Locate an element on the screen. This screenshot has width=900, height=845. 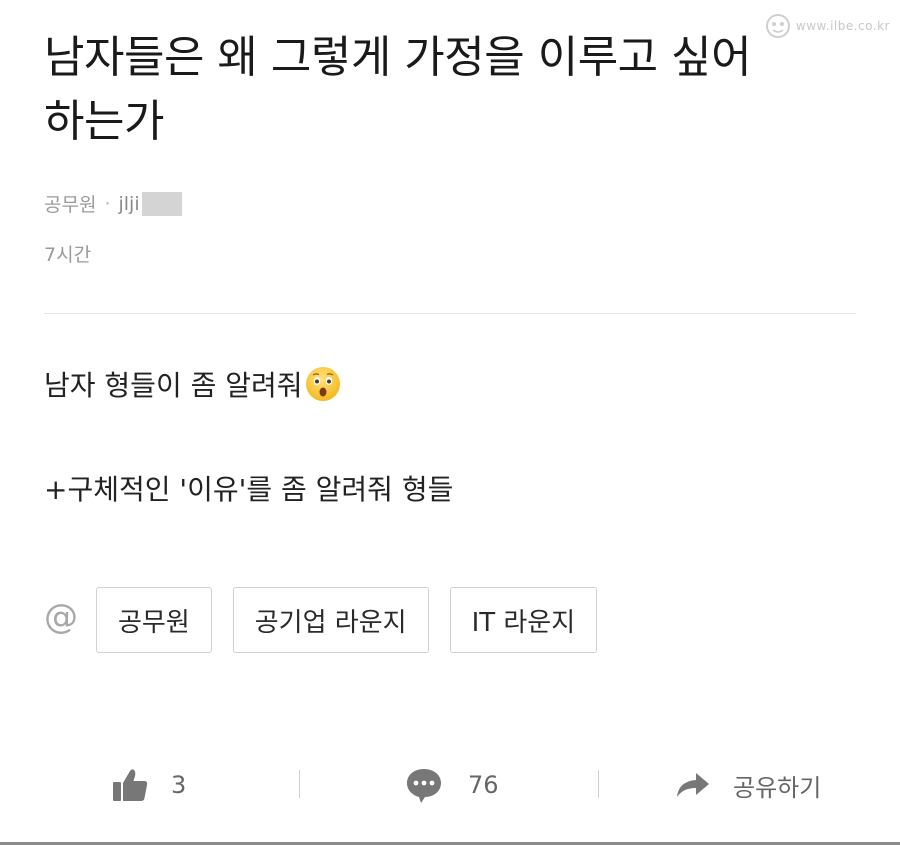
author-redaction-block is located at coordinates (161, 203).